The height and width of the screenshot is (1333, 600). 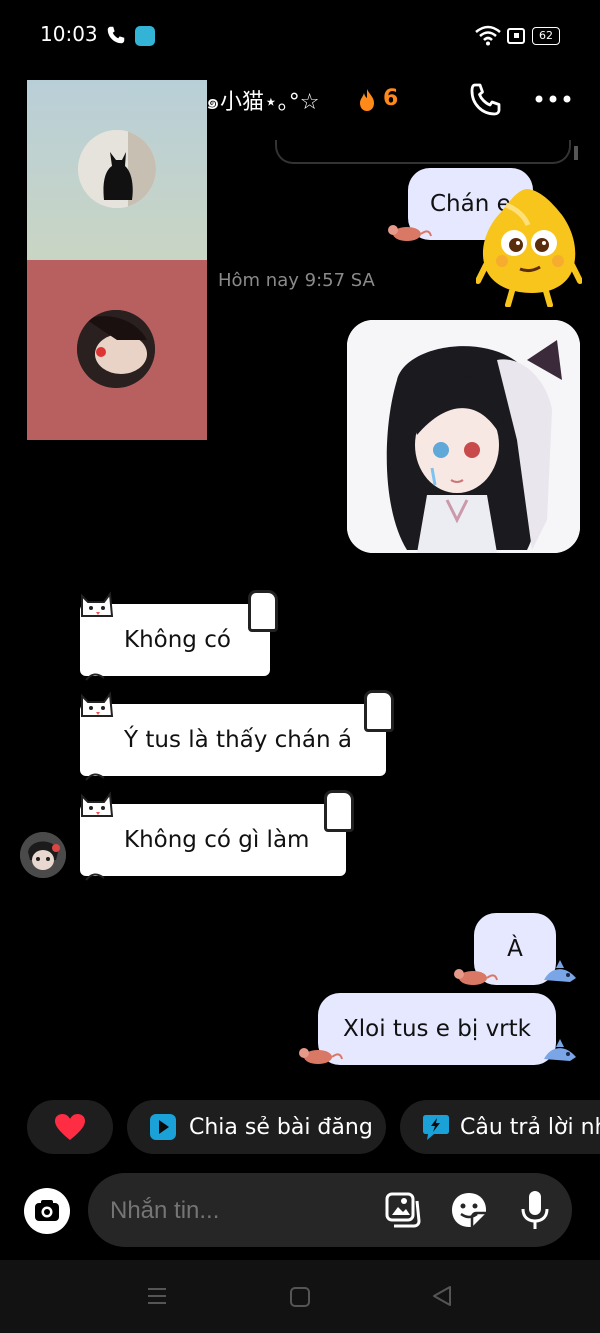 I want to click on received-message: Không có gì làm, so click(x=217, y=835).